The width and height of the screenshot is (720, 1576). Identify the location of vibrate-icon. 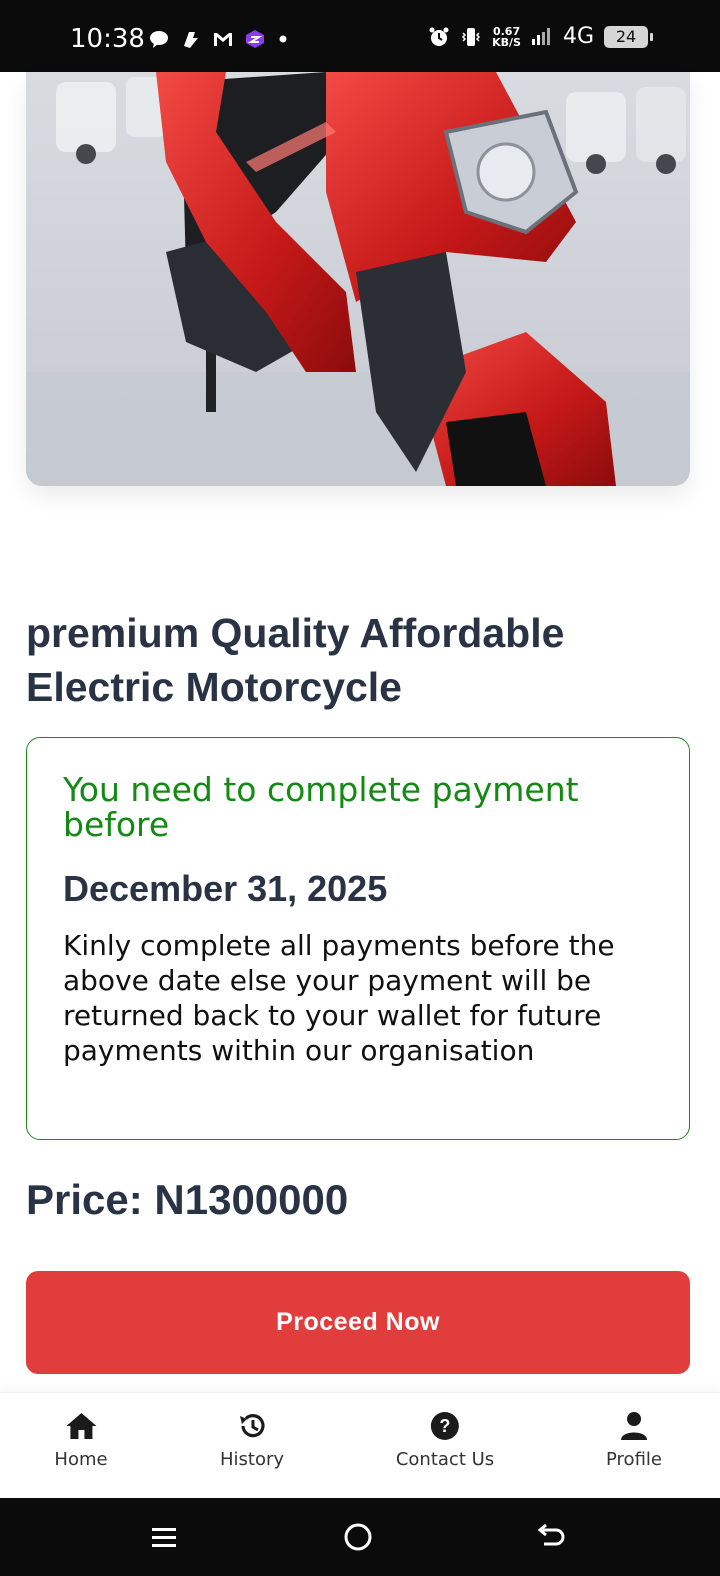
(471, 36).